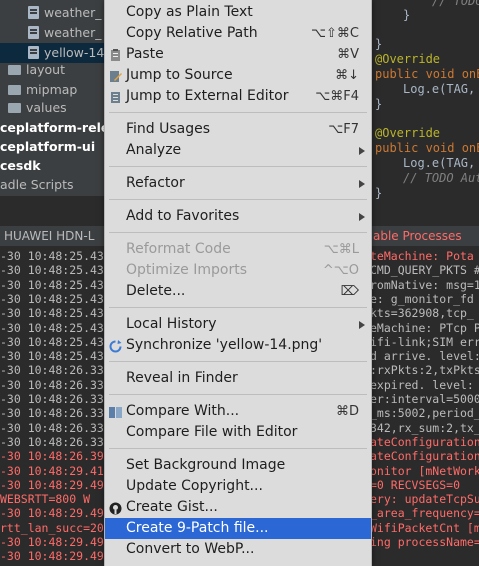  What do you see at coordinates (335, 33) in the screenshot?
I see `menu-item-shortcut: ⌥⇧⌘C` at bounding box center [335, 33].